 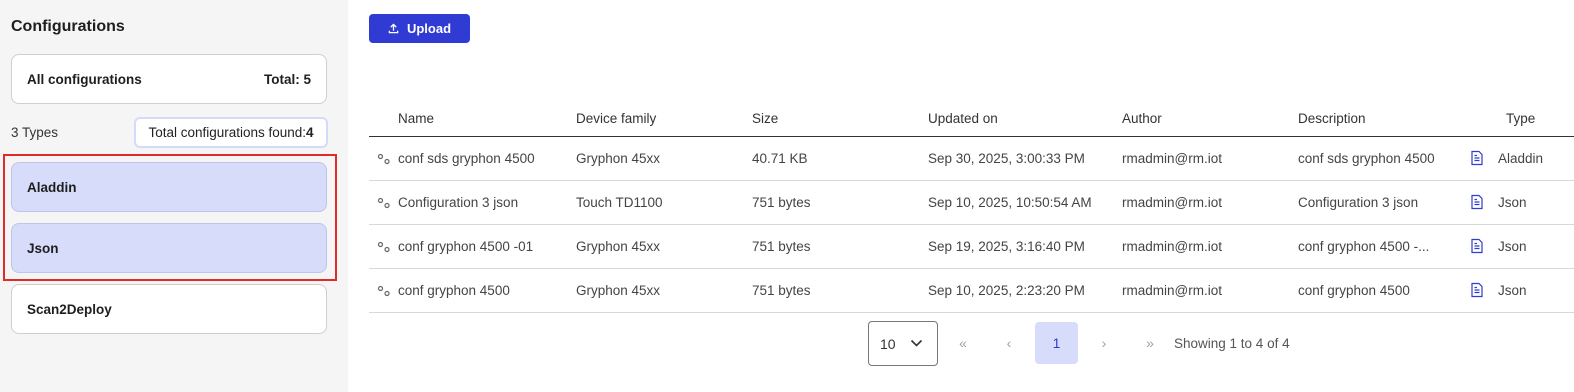 I want to click on all-configurations-card: All configurations Total: 5, so click(x=169, y=79).